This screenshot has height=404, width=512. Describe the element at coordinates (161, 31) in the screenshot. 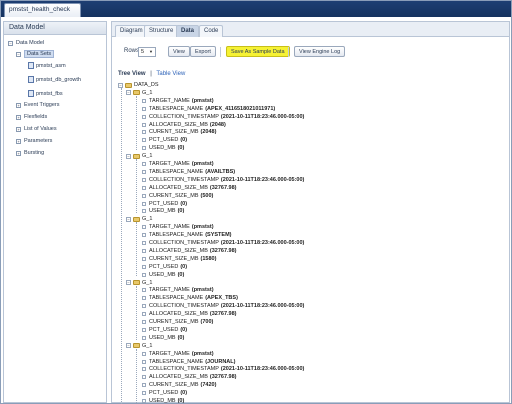

I see `tab-structure: Structure` at that location.